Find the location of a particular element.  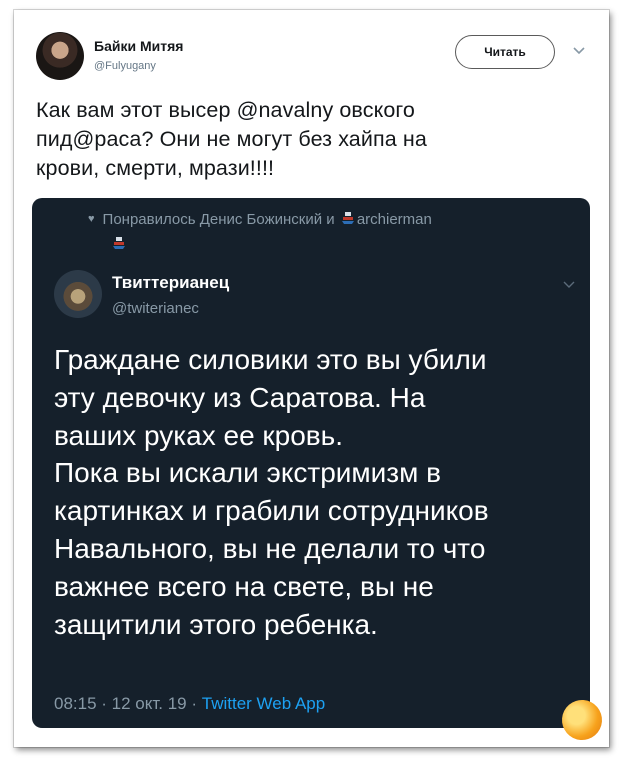

embedded-author-avatar is located at coordinates (78, 294).